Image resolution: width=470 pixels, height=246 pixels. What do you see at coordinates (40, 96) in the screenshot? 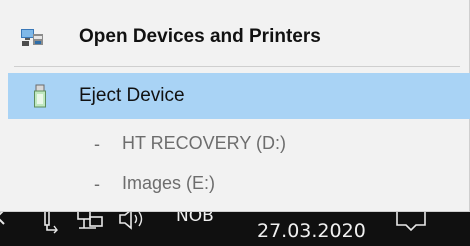
I see `usb-drive-icon` at bounding box center [40, 96].